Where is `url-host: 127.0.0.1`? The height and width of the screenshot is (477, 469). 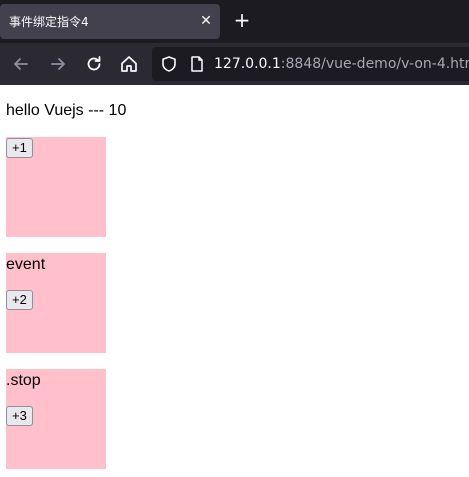 url-host: 127.0.0.1 is located at coordinates (247, 64).